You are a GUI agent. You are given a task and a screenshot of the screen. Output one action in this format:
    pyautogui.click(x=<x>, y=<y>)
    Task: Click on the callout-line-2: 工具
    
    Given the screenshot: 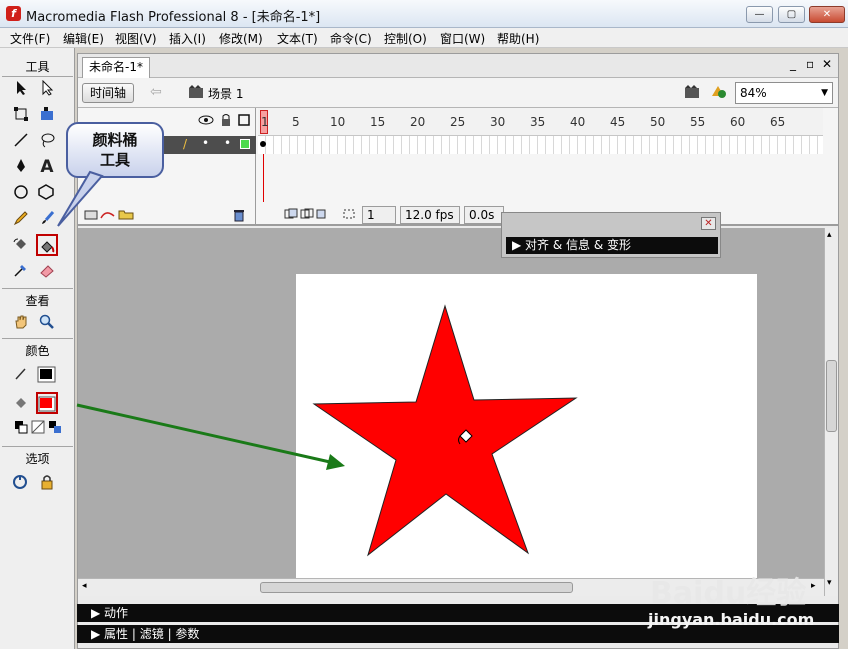 What is the action you would take?
    pyautogui.click(x=114, y=160)
    